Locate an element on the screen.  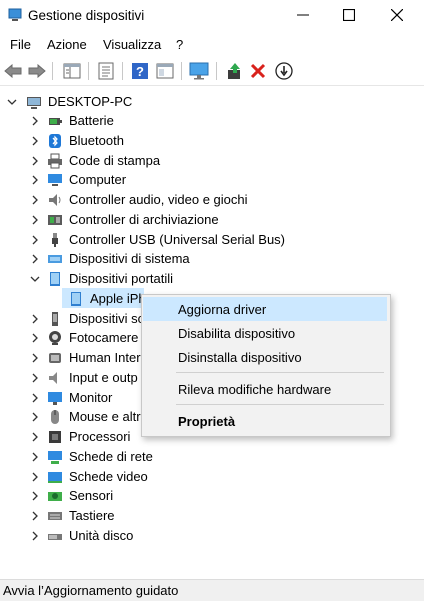
update-driver-icon is located at coordinates (234, 71).